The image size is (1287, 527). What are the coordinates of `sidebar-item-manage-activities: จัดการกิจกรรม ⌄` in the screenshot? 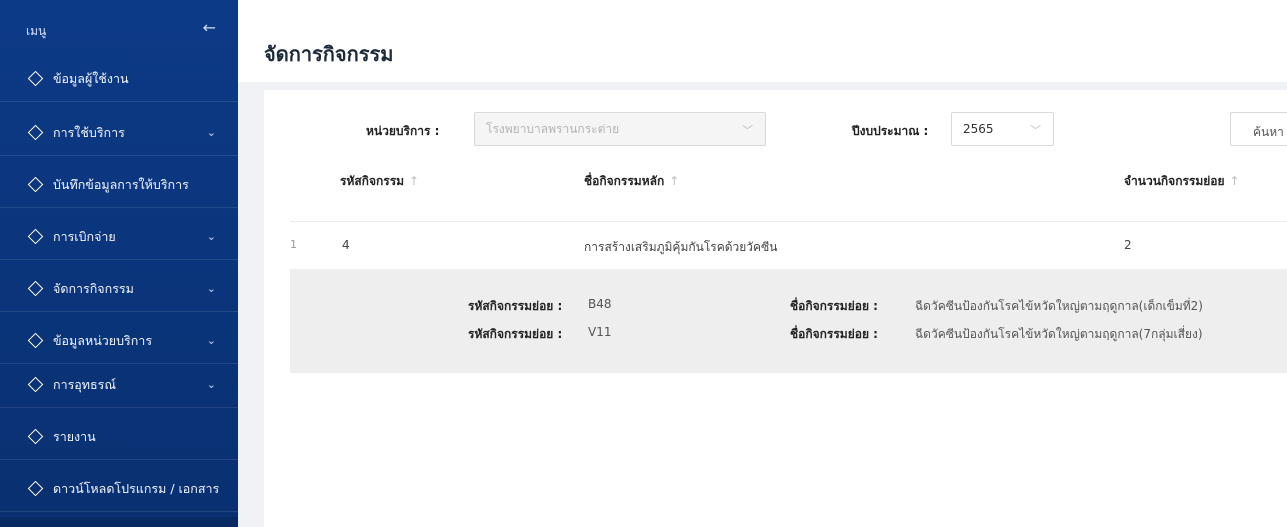 It's located at (119, 289).